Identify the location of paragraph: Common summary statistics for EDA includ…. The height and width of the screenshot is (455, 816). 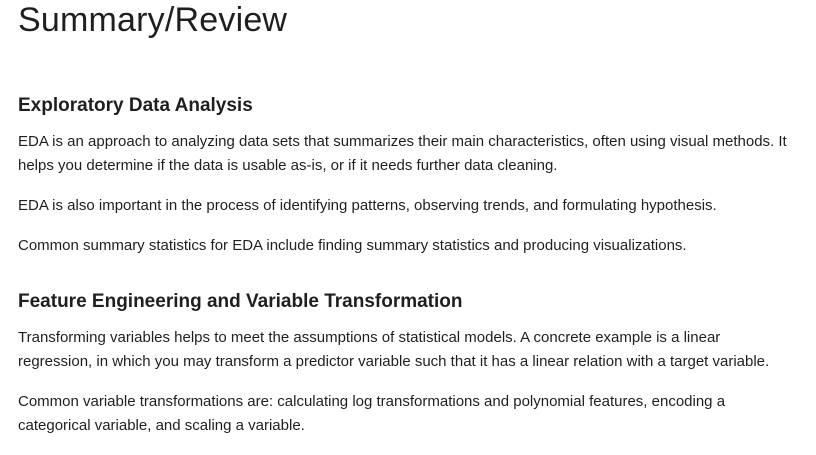
(352, 245).